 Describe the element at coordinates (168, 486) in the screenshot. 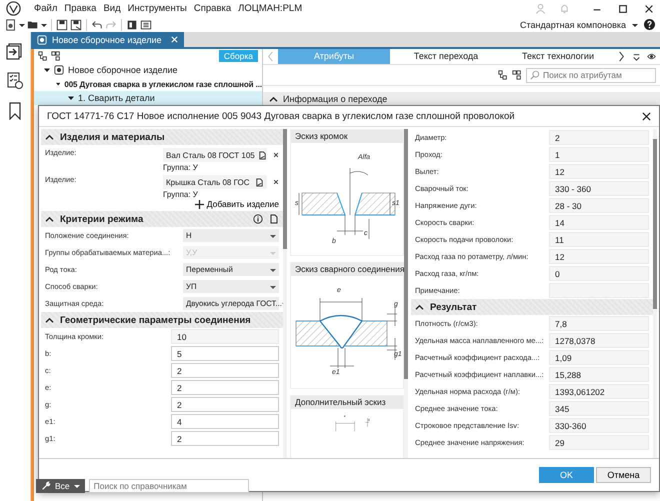

I see `search-field: Поиск по справочникам` at that location.